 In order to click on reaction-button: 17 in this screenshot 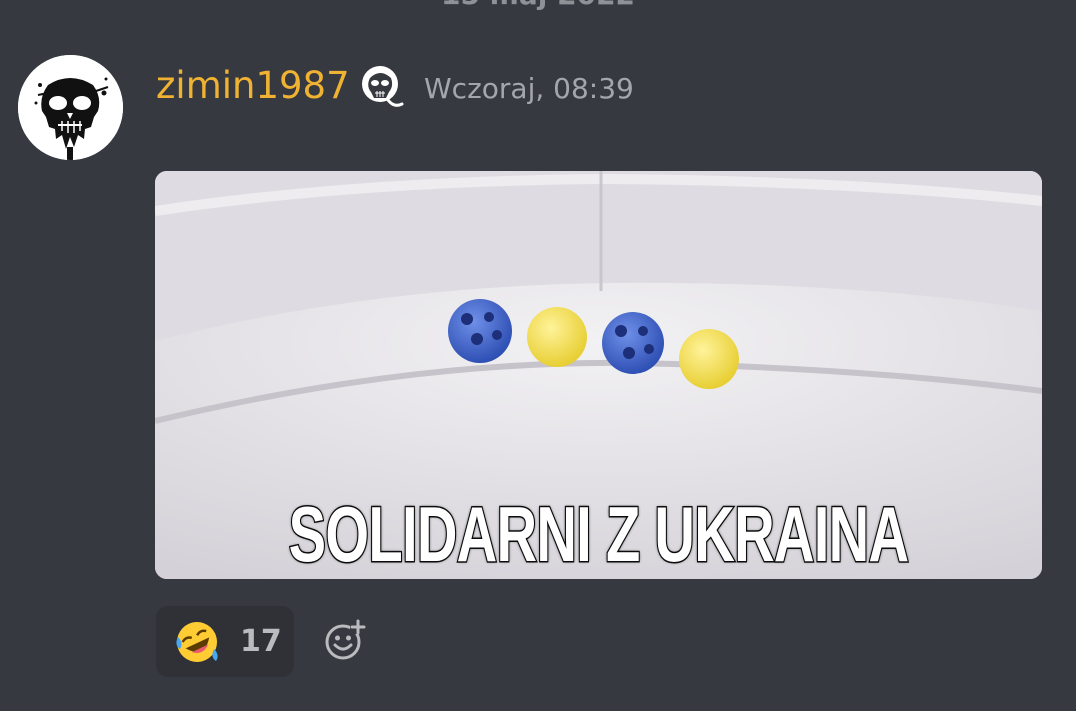, I will do `click(225, 641)`.